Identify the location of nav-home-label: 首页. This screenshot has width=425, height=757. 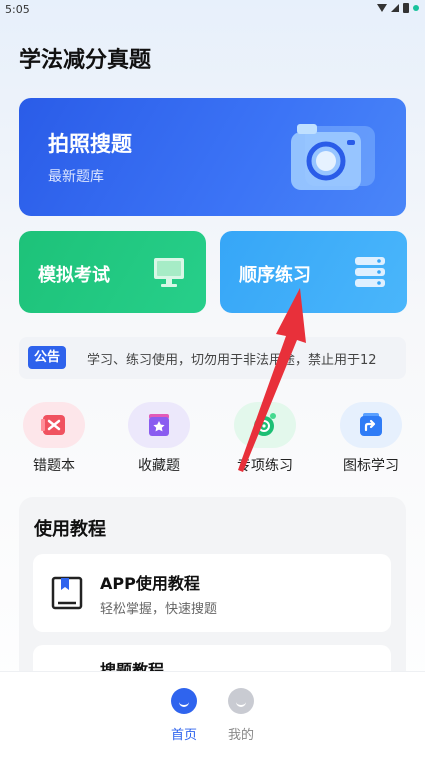
(183, 735).